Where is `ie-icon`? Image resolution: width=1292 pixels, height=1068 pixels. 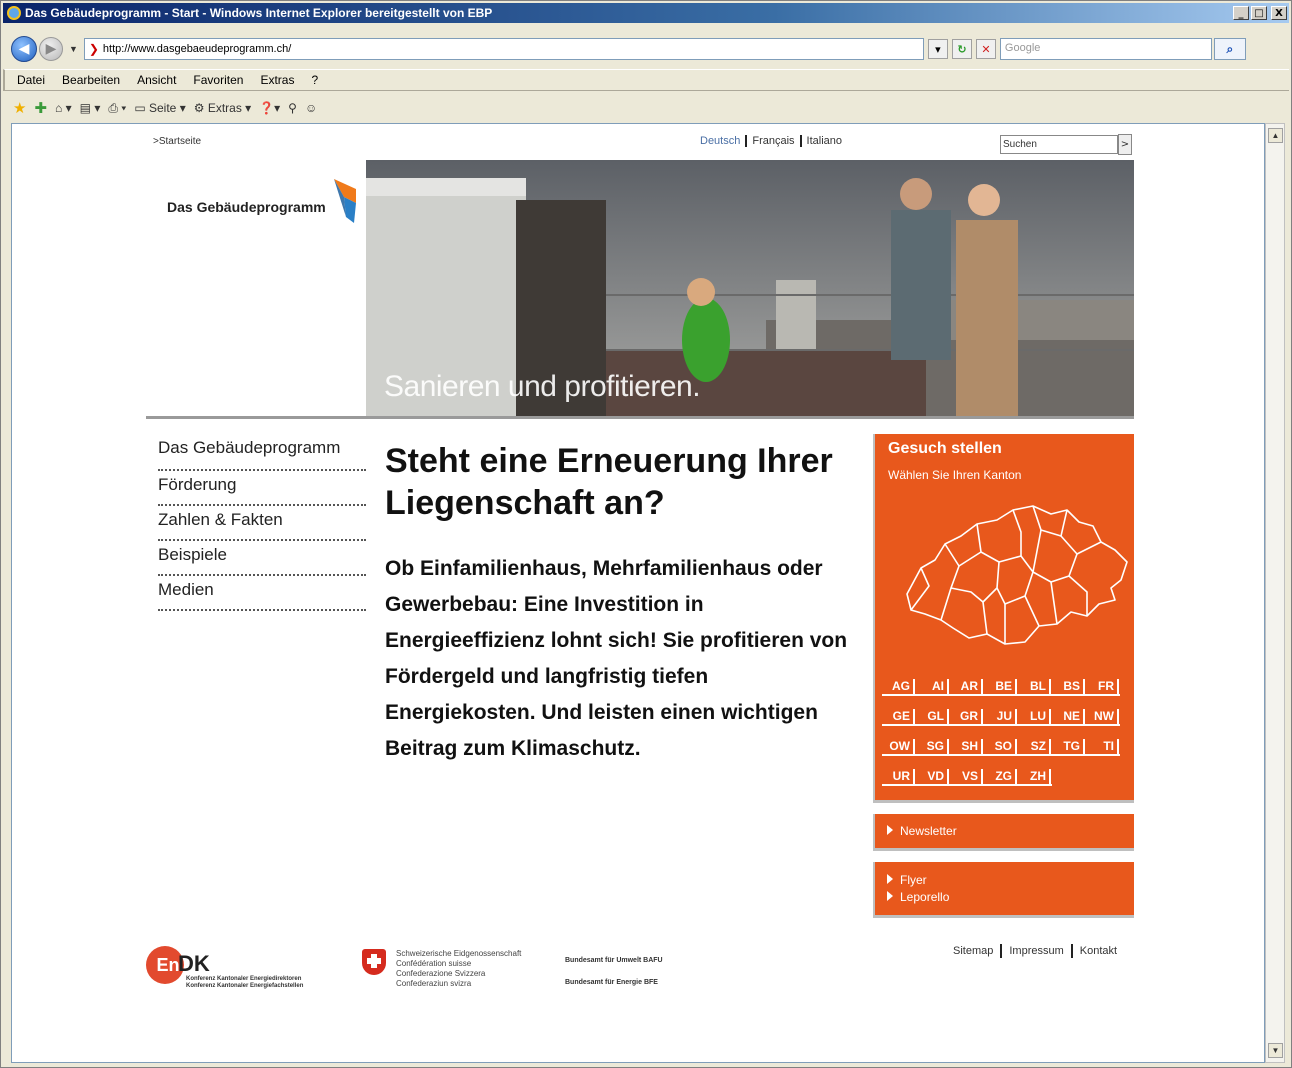
ie-icon is located at coordinates (14, 13).